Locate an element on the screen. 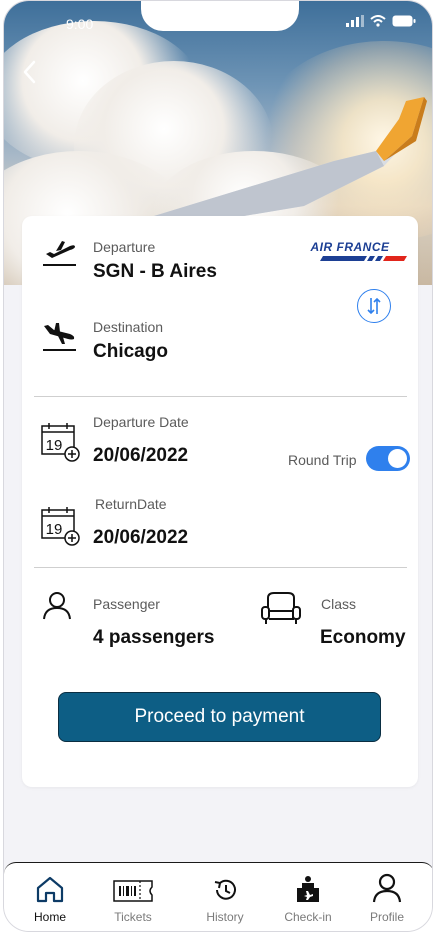 The width and height of the screenshot is (436, 934). landing-icon is located at coordinates (59, 337).